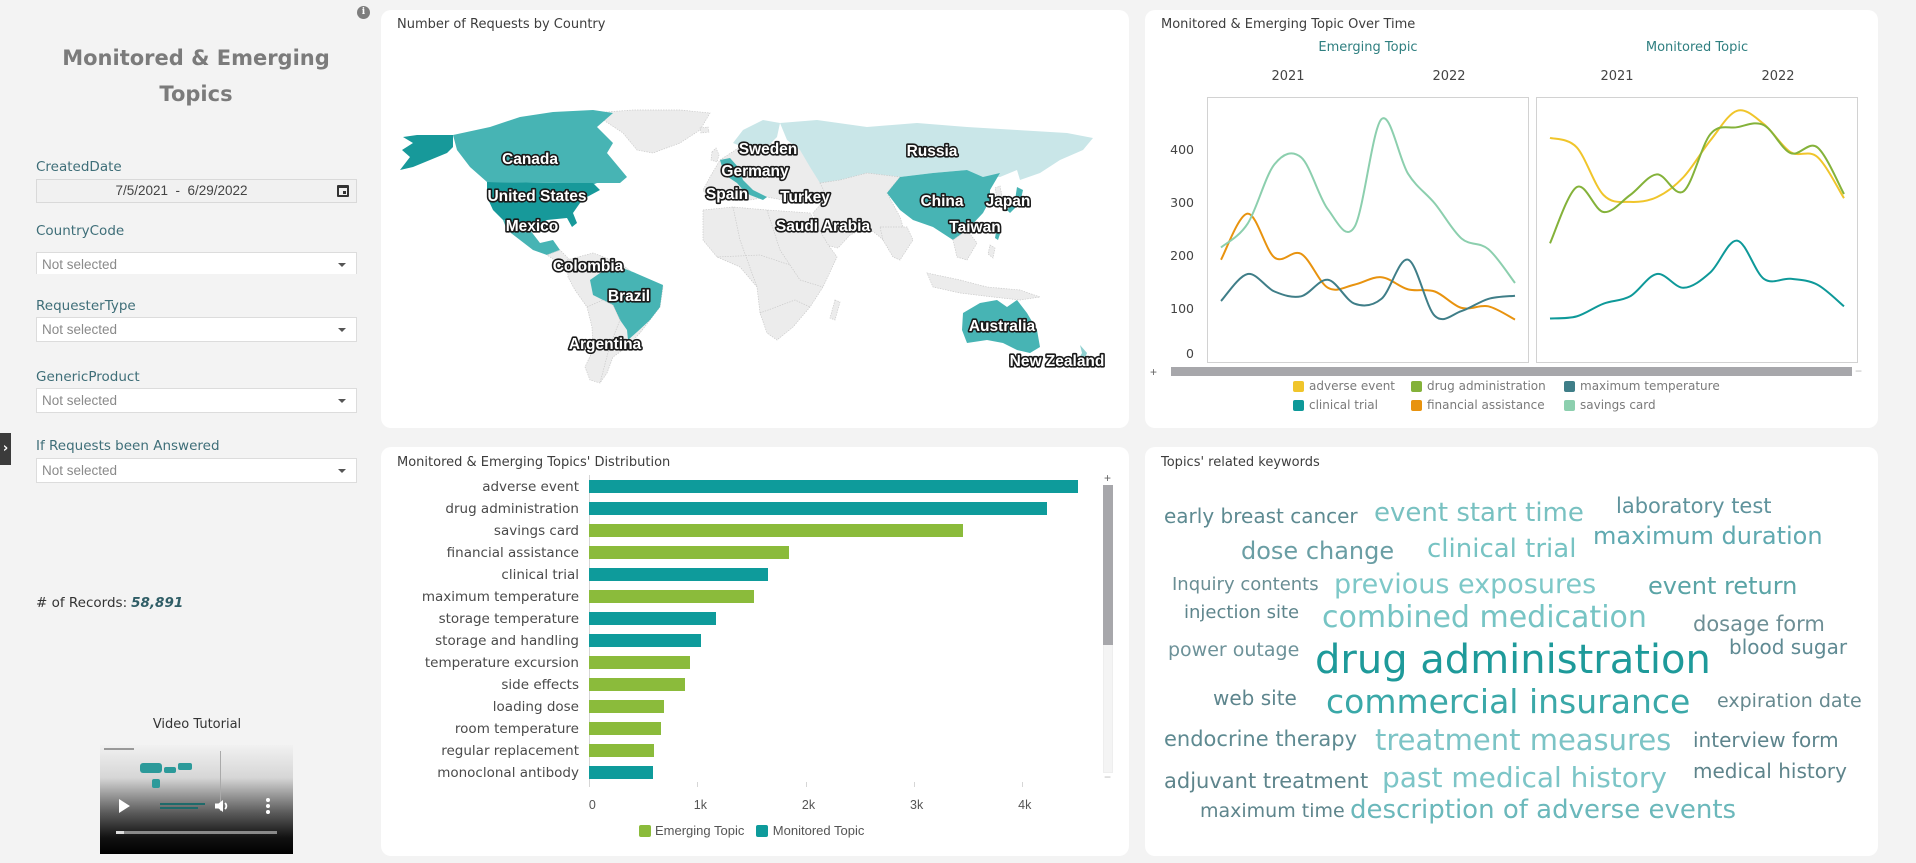 Image resolution: width=1916 pixels, height=863 pixels. I want to click on country-code-dropdown: Not selected, so click(196, 263).